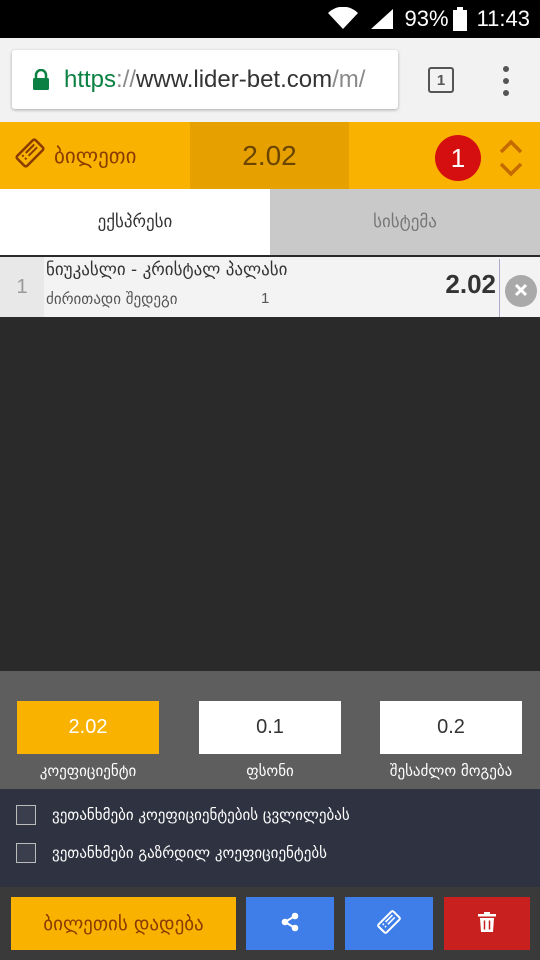  What do you see at coordinates (135, 222) in the screenshot?
I see `tab-express: ექსპრესი` at bounding box center [135, 222].